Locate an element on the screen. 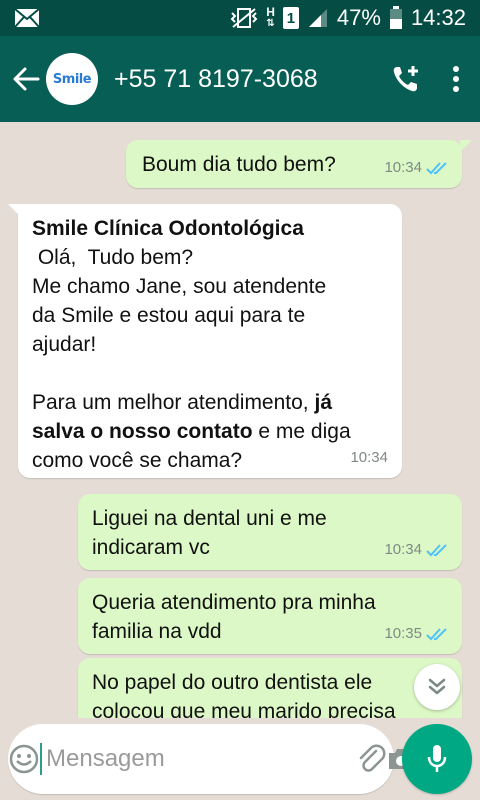  more-vert-icon is located at coordinates (456, 79).